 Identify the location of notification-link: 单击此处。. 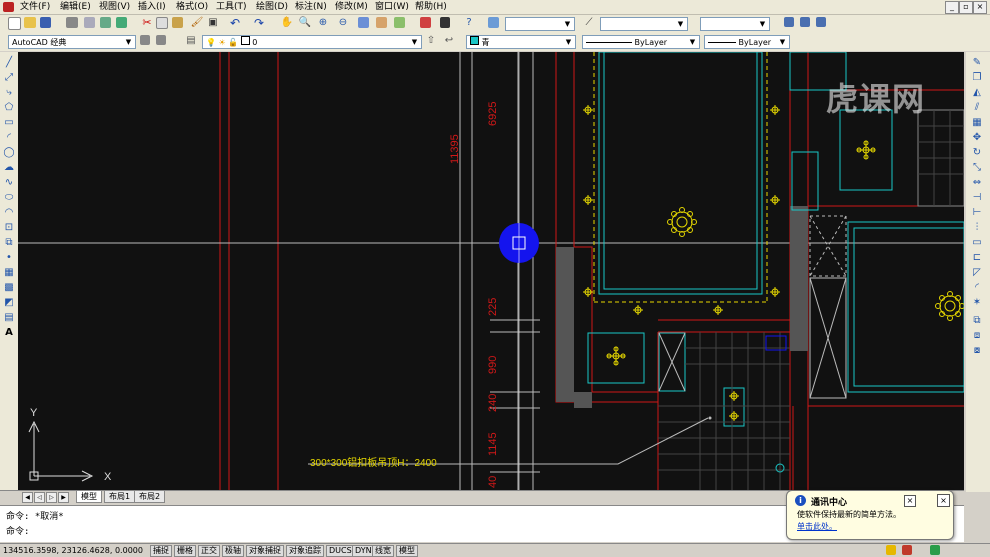
(817, 526).